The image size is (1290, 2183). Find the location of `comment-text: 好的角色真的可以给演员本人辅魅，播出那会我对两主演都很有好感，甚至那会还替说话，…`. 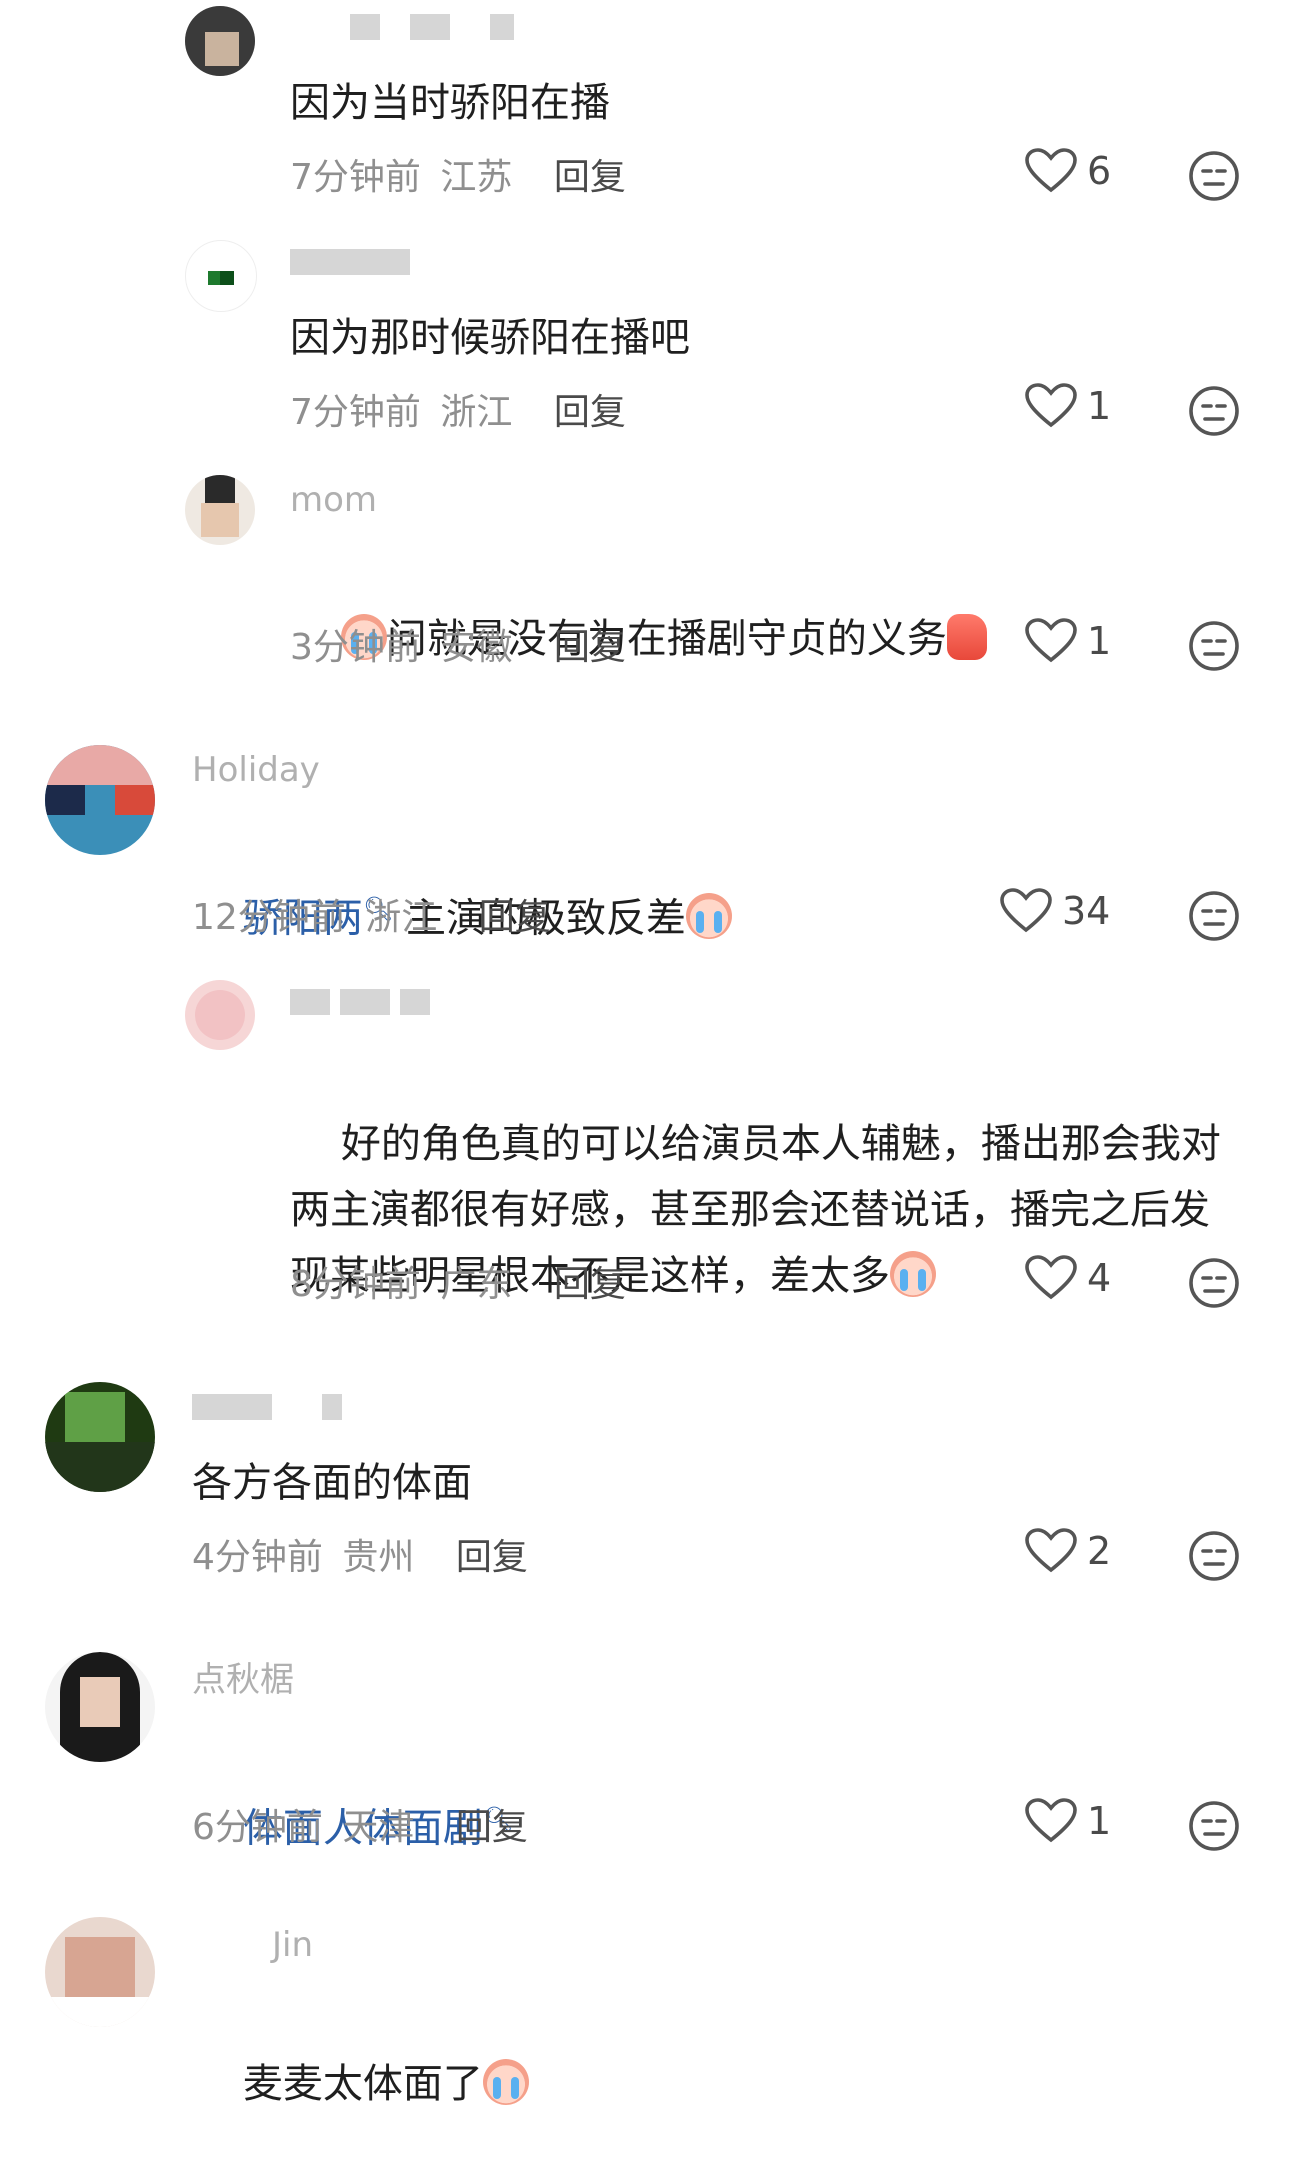

comment-text: 好的角色真的可以给演员本人辅魅，播出那会我对两主演都很有好感，甚至那会还替说话，… is located at coordinates (760, 1210).